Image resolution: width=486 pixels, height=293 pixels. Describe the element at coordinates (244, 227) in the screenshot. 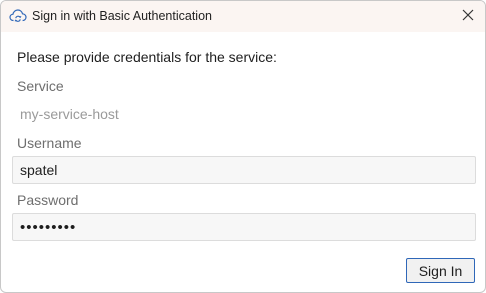

I see `password-field` at that location.